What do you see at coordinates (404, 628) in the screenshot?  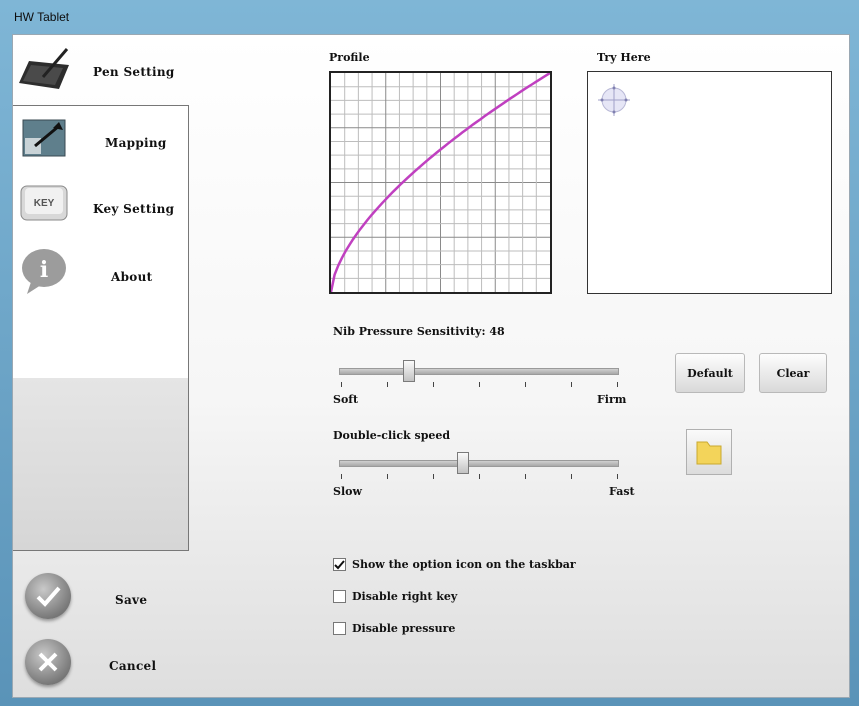 I see `checkbox-label: Disable pressure` at bounding box center [404, 628].